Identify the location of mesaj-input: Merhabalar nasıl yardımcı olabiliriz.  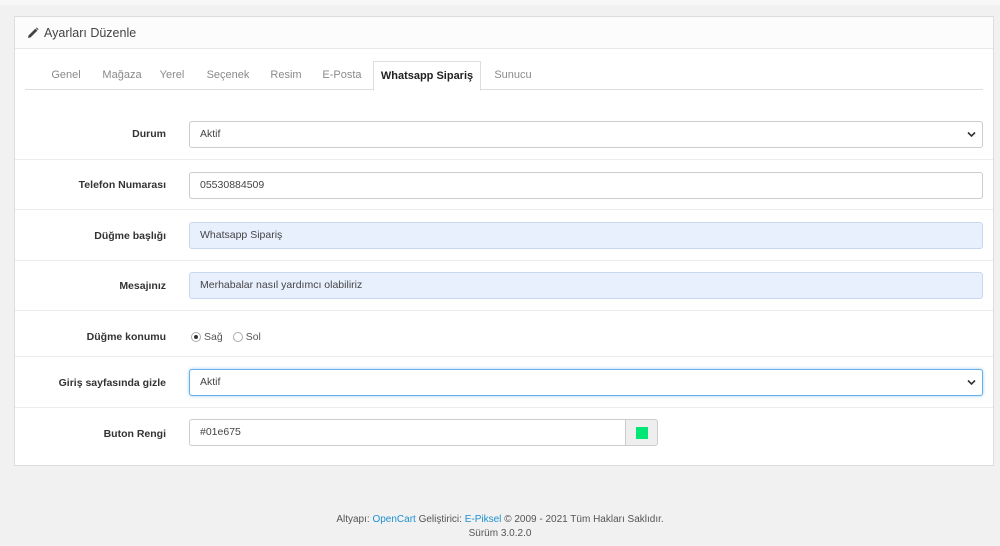
(586, 285).